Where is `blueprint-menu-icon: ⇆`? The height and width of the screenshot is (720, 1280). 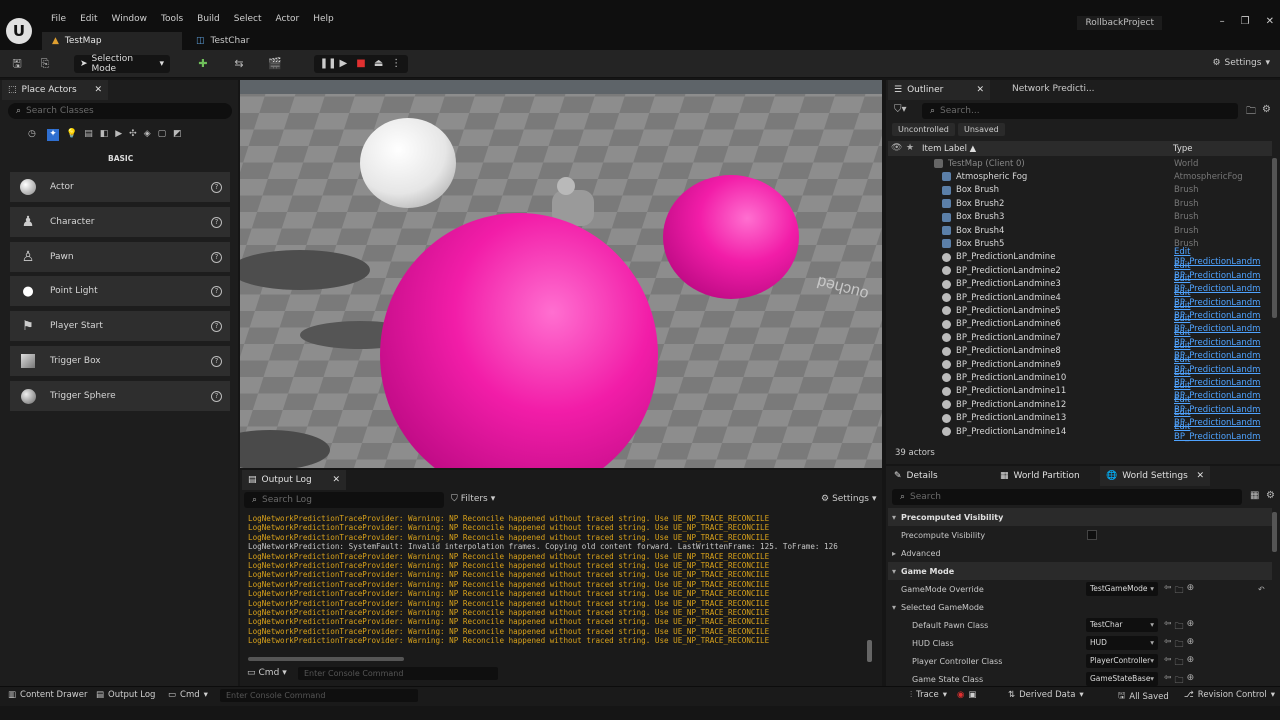 blueprint-menu-icon: ⇆ is located at coordinates (239, 64).